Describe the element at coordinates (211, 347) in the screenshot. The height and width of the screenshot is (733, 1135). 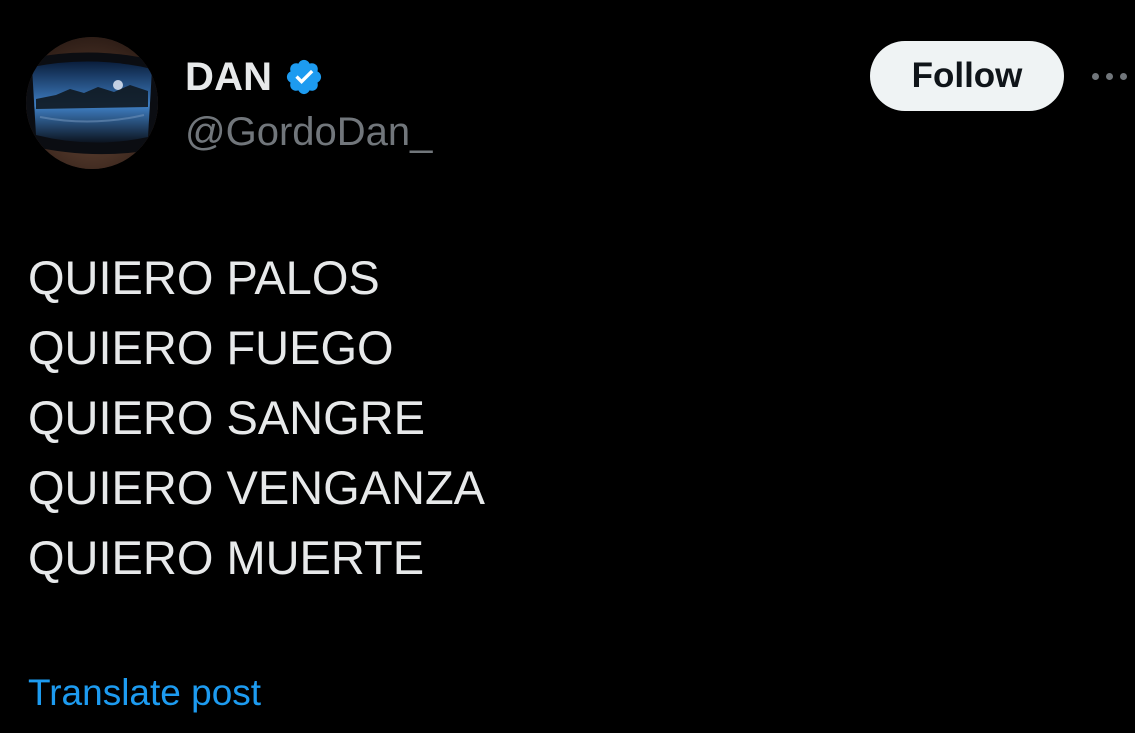
I see `post-line: QUIERO FUEGO` at that location.